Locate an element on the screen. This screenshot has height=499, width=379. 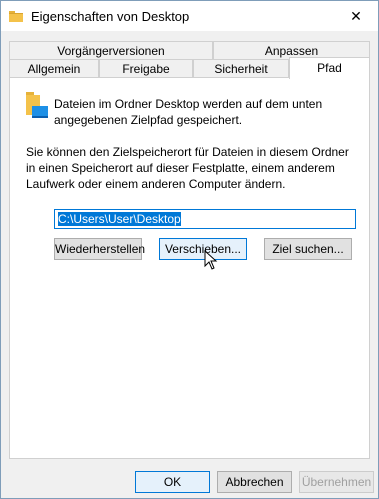
desktop-folder-icon is located at coordinates (37, 105).